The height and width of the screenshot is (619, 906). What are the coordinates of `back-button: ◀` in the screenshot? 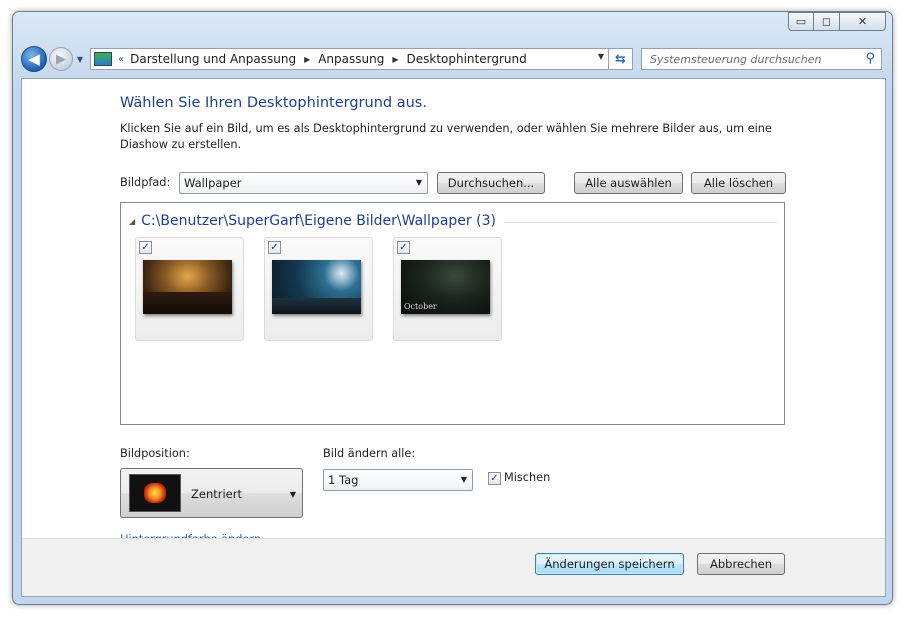 It's located at (34, 59).